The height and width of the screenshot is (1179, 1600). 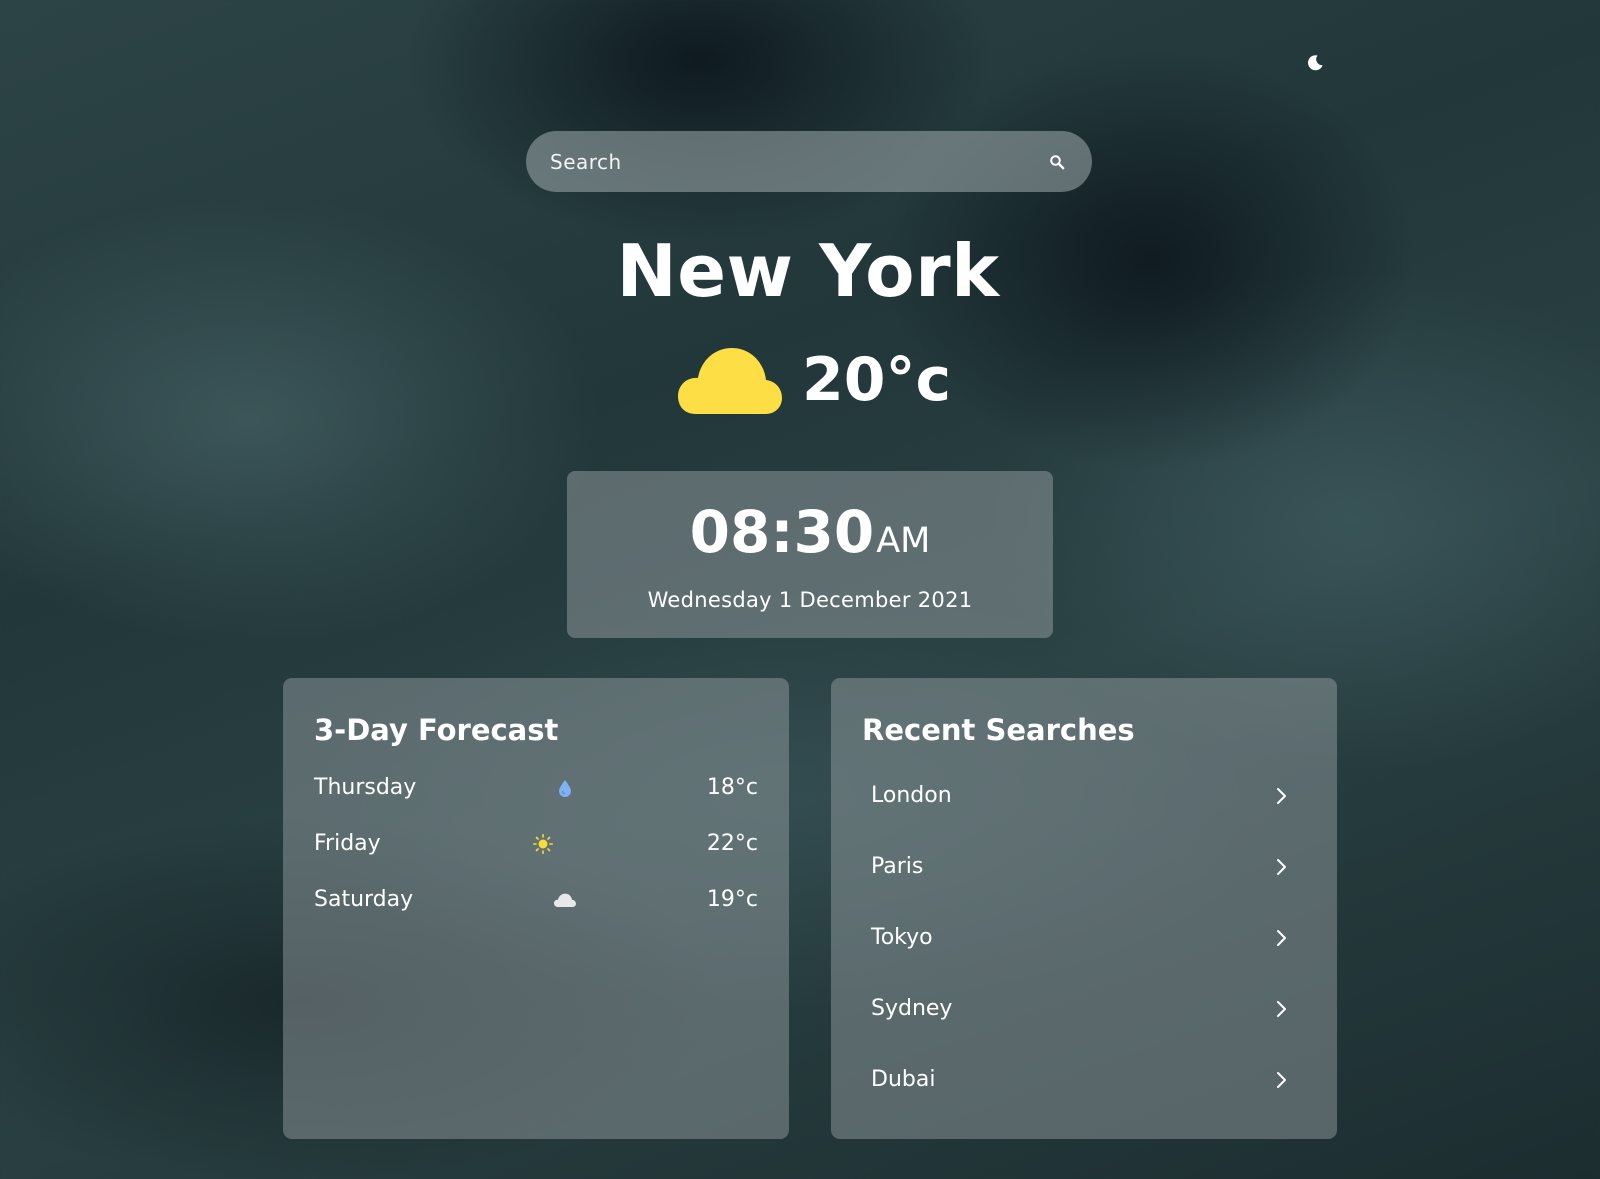 I want to click on forecast-title: 3-Day Forecast, so click(x=436, y=730).